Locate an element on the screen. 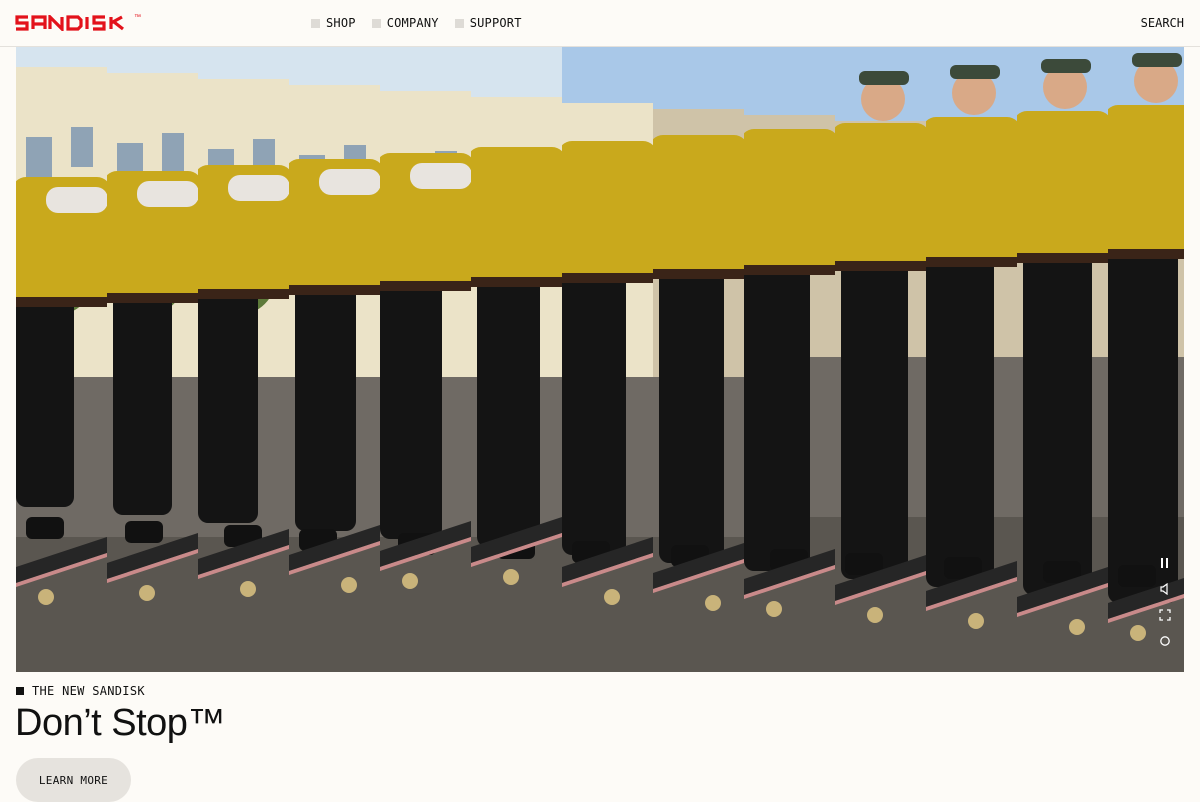  nav-item-shop: SHOP is located at coordinates (333, 23).